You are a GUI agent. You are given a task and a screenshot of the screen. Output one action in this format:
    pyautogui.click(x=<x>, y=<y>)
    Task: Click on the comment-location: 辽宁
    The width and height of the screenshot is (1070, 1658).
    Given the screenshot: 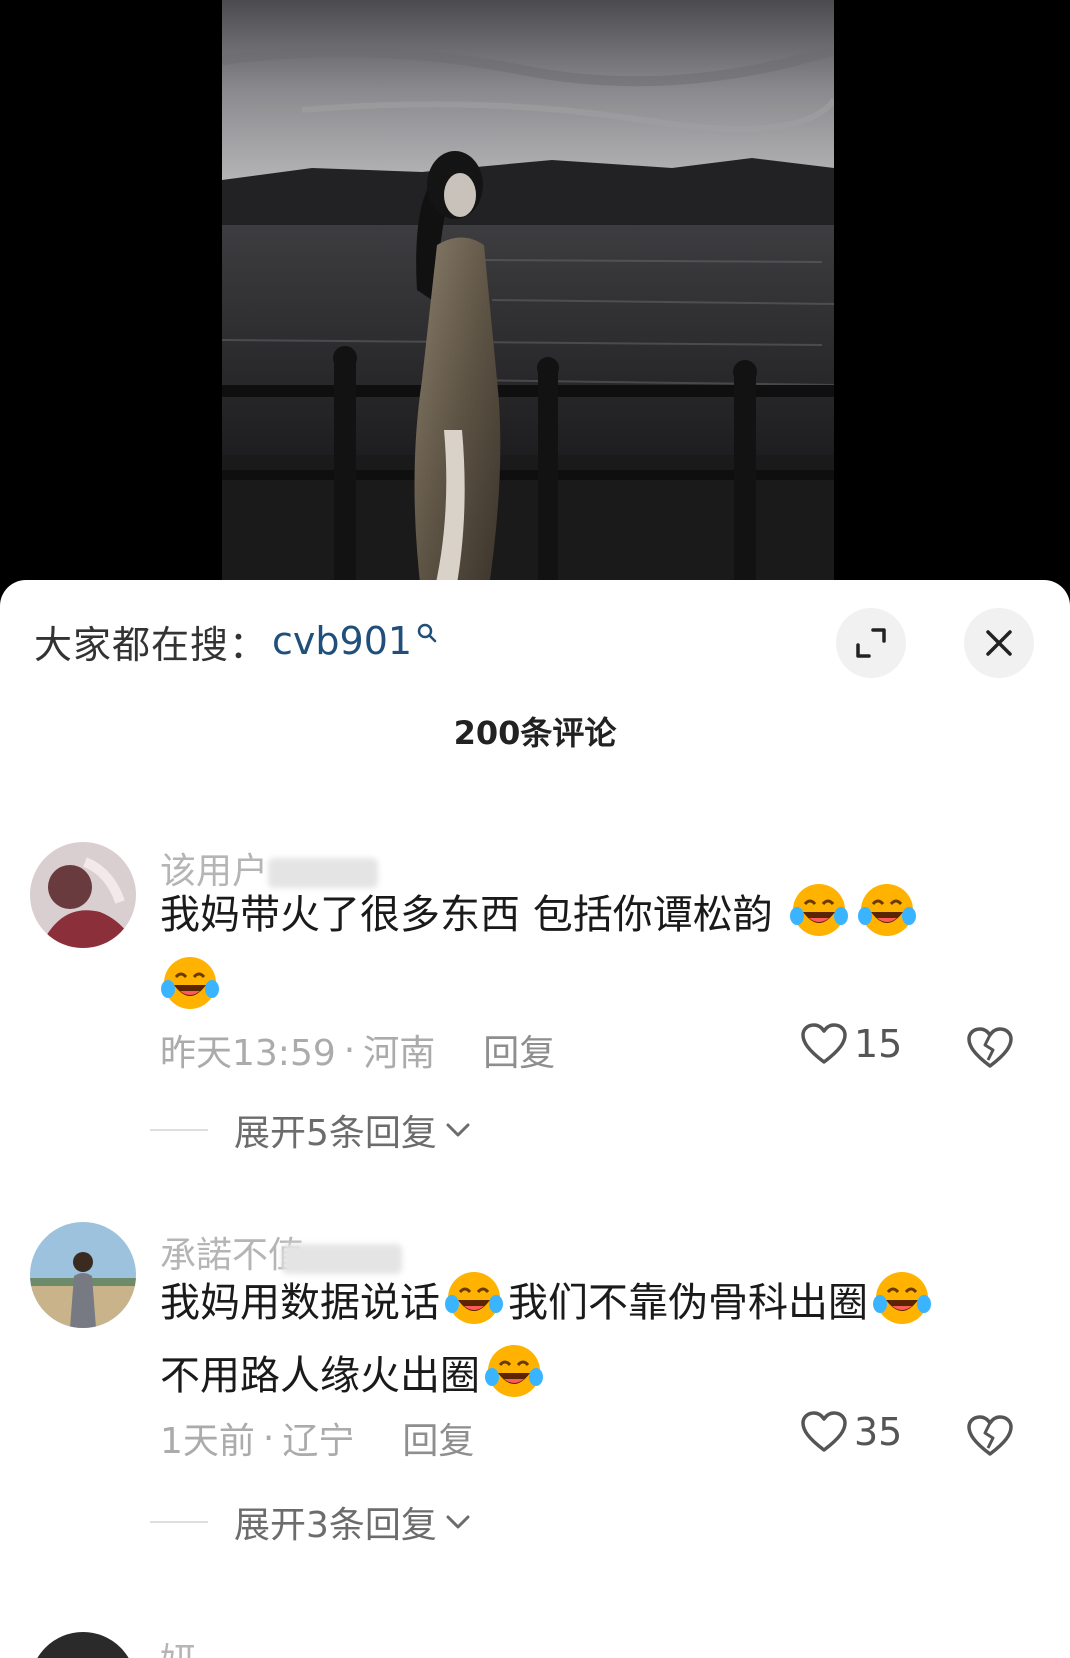 What is the action you would take?
    pyautogui.click(x=318, y=1441)
    